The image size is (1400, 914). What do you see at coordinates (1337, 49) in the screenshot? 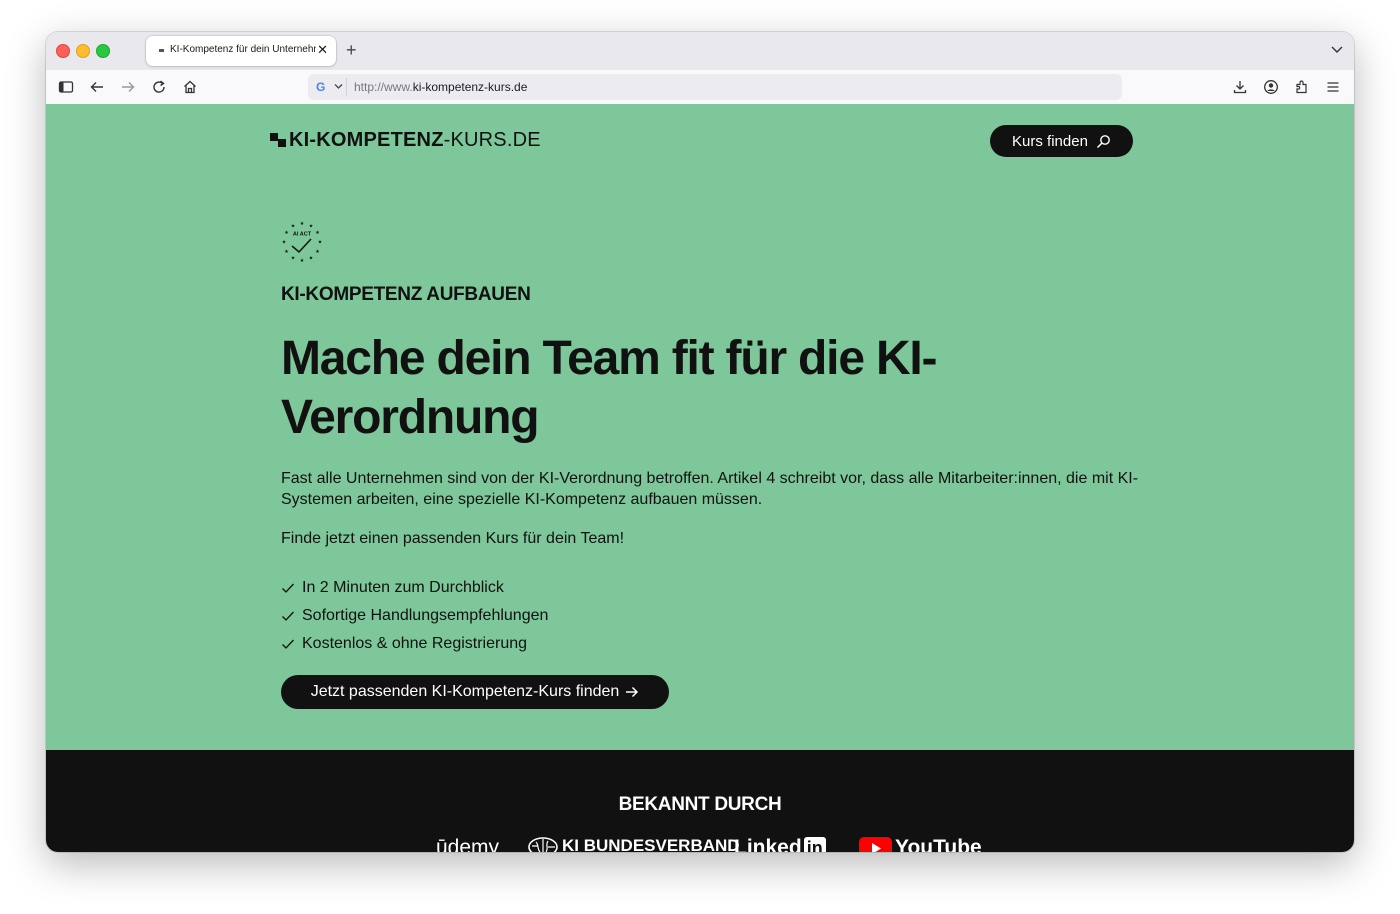
I see `tab-list-chevron-icon` at bounding box center [1337, 49].